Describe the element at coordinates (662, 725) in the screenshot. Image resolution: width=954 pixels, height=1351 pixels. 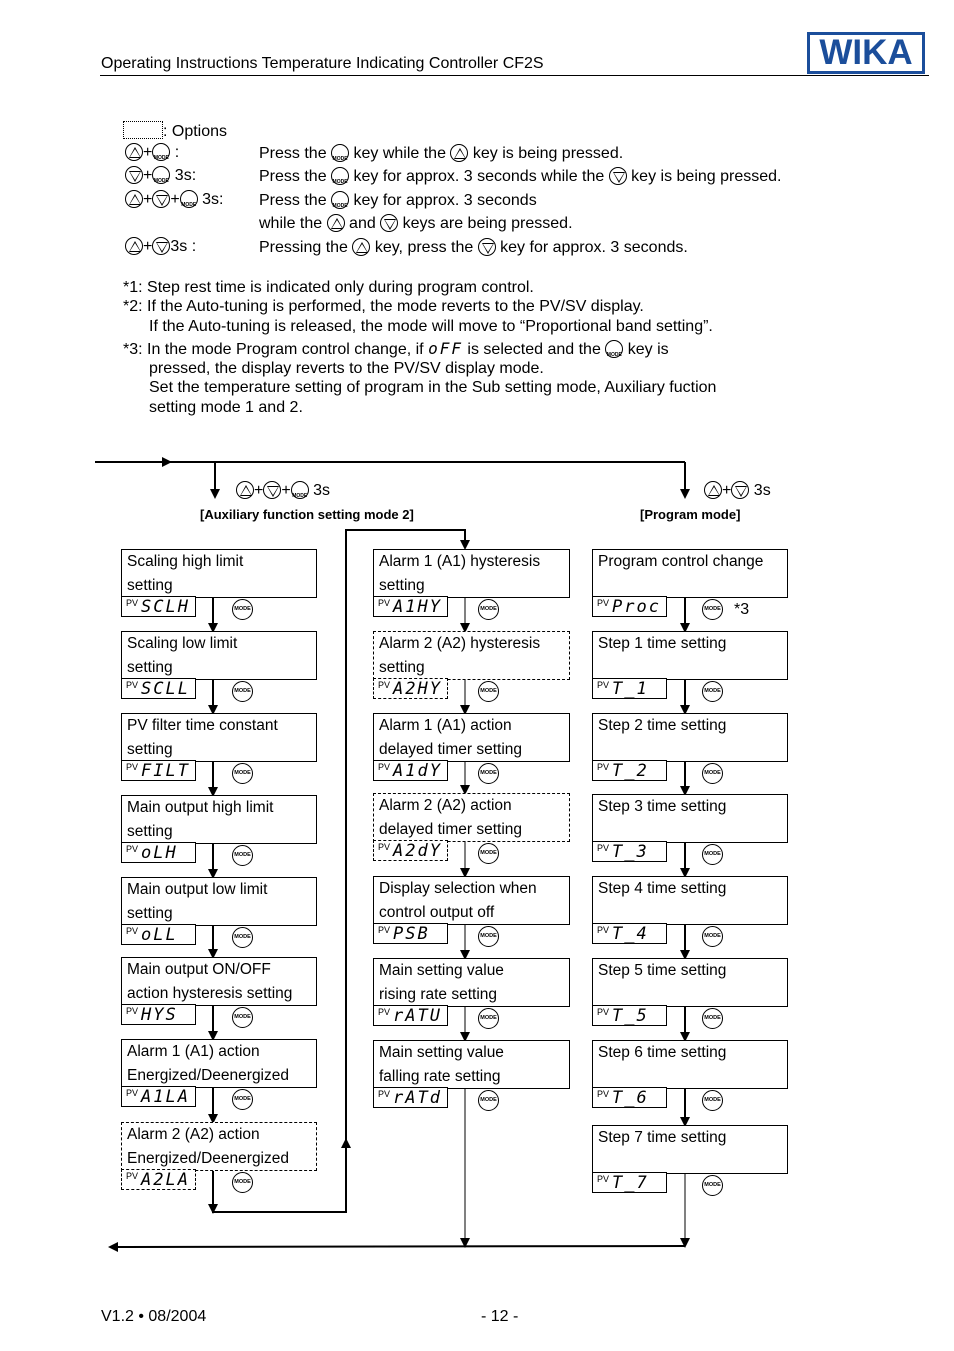
I see `step-label-line1: Step 2 time setting` at that location.